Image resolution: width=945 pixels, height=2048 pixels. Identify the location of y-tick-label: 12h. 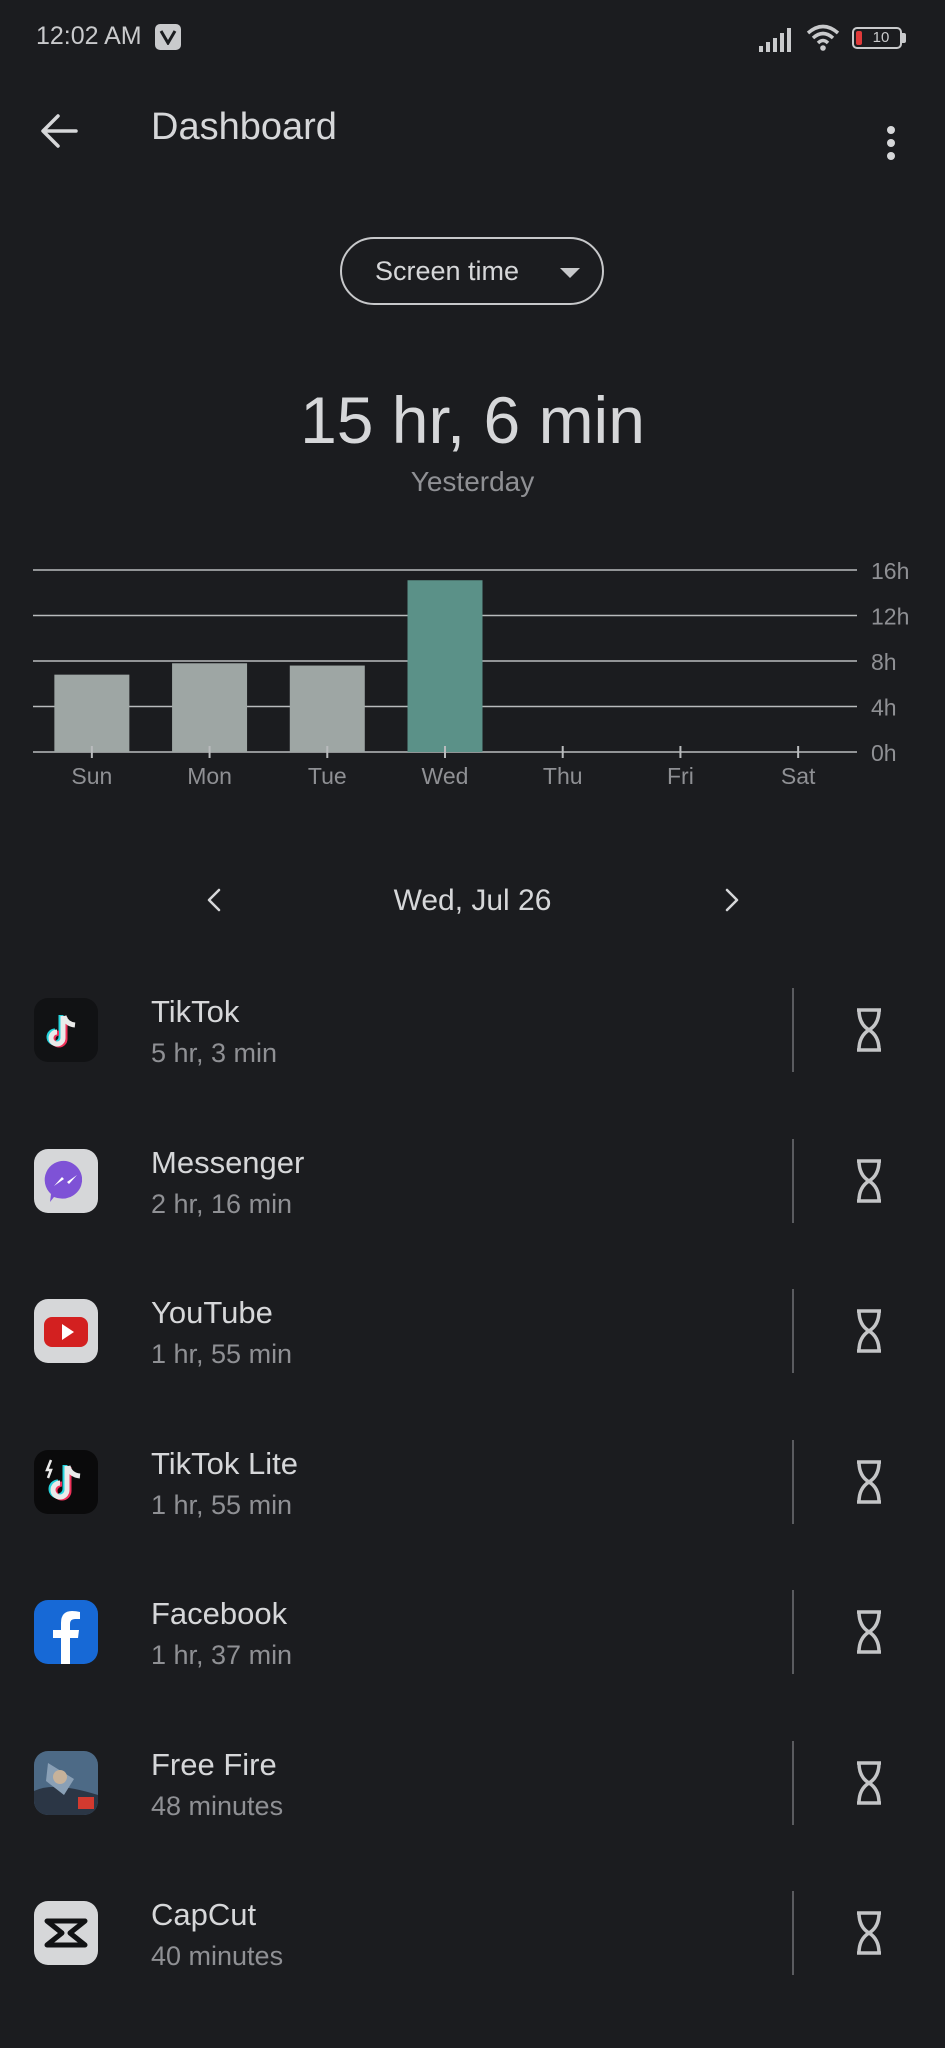
(890, 617).